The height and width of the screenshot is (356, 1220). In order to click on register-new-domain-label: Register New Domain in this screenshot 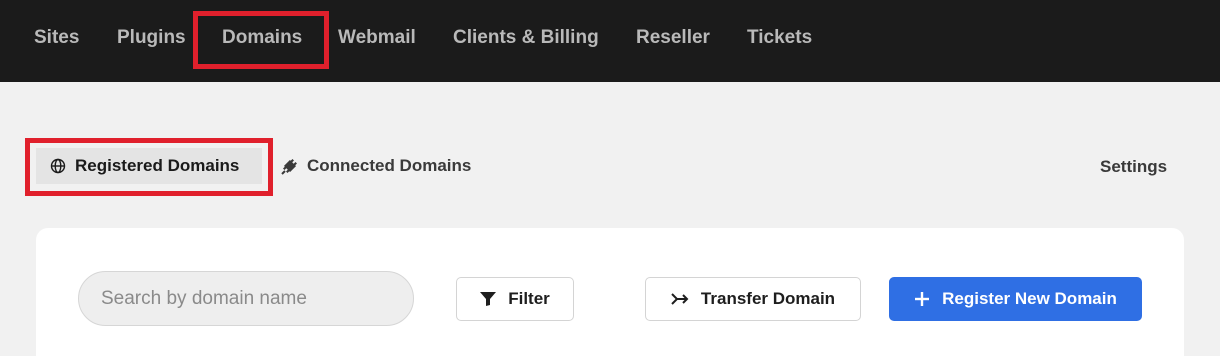, I will do `click(1029, 298)`.